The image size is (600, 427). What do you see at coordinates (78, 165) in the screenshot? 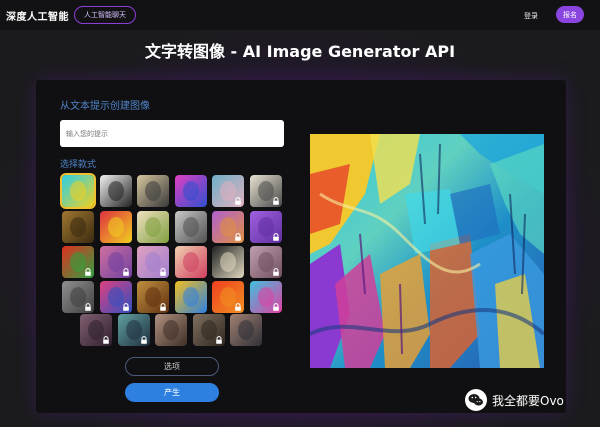
I see `style-label: 选择款式` at bounding box center [78, 165].